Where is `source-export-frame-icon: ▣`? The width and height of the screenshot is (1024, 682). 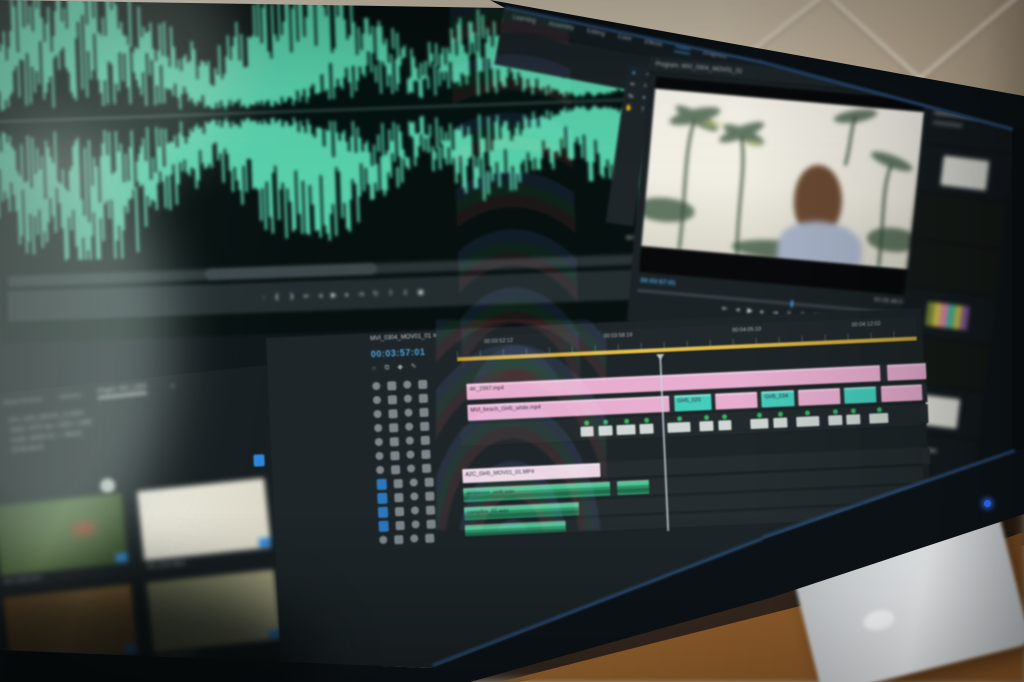
source-export-frame-icon: ▣ is located at coordinates (420, 291).